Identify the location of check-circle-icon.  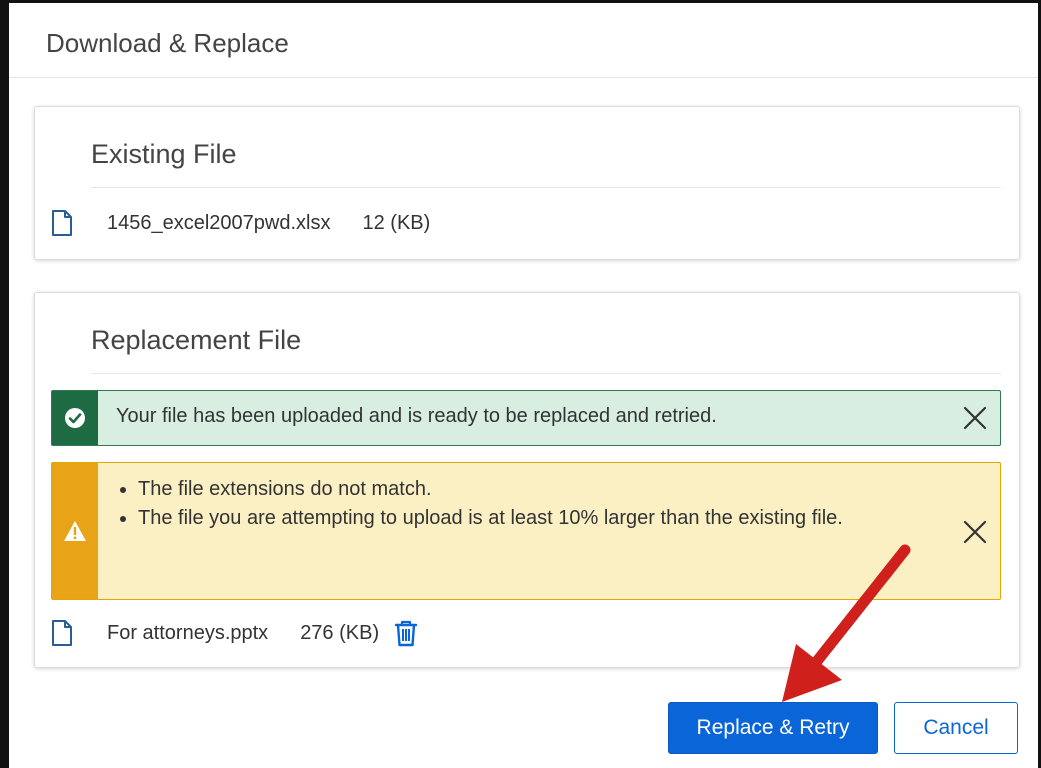
(75, 418).